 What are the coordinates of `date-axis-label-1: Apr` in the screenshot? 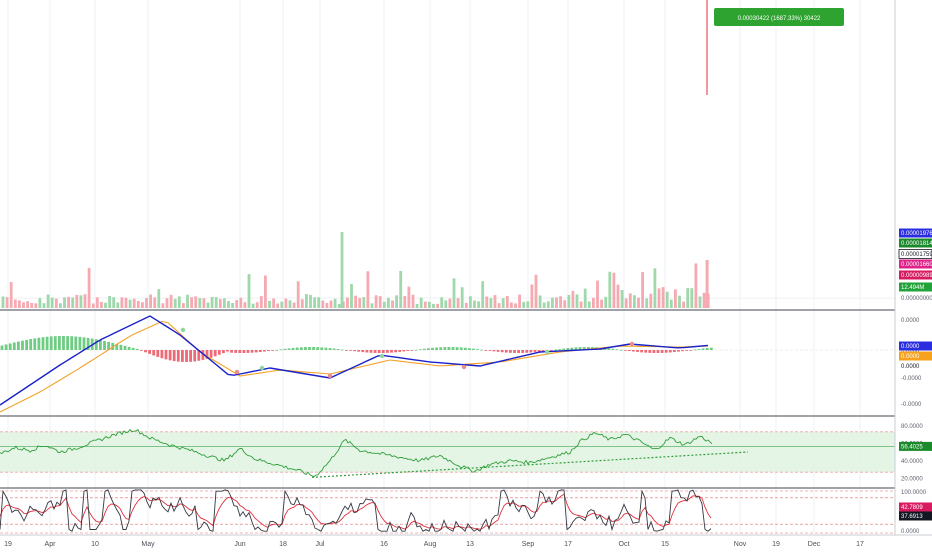 It's located at (51, 544).